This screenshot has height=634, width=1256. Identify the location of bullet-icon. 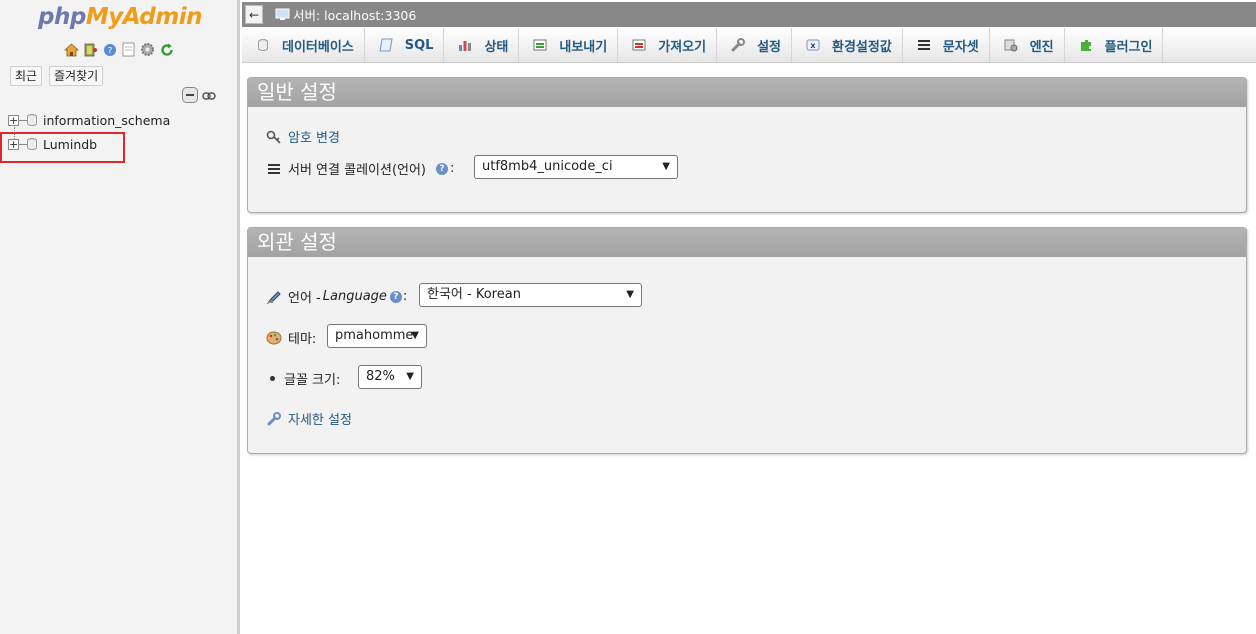
(272, 378).